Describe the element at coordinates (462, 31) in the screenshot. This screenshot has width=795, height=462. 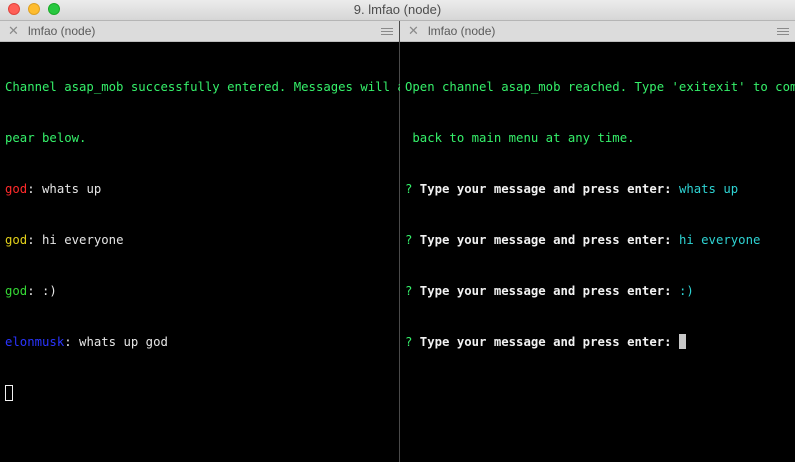
I see `right-pane-tab-title: lmfao (node)` at that location.